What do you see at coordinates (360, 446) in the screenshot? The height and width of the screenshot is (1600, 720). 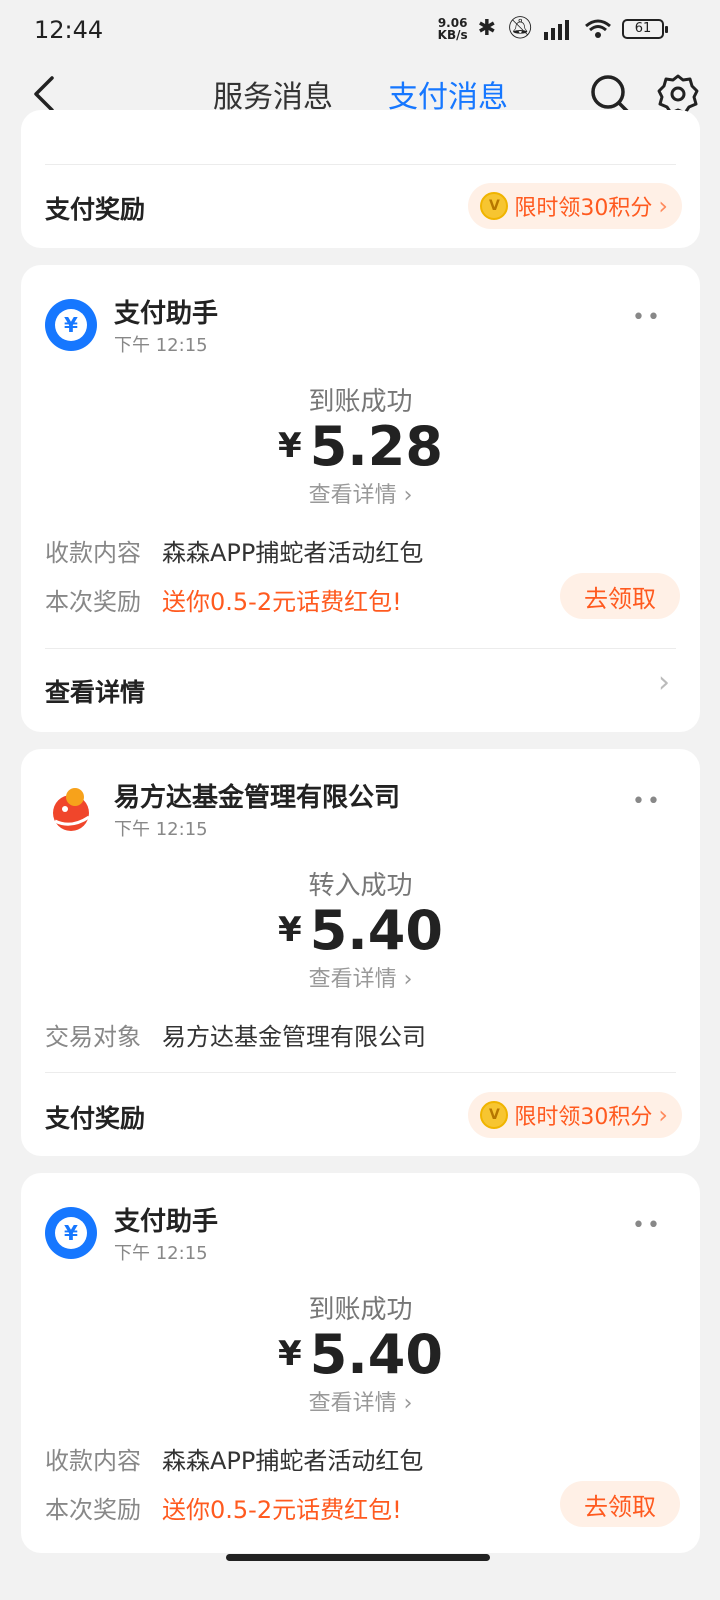 I see `transaction-amount: ¥5.28` at bounding box center [360, 446].